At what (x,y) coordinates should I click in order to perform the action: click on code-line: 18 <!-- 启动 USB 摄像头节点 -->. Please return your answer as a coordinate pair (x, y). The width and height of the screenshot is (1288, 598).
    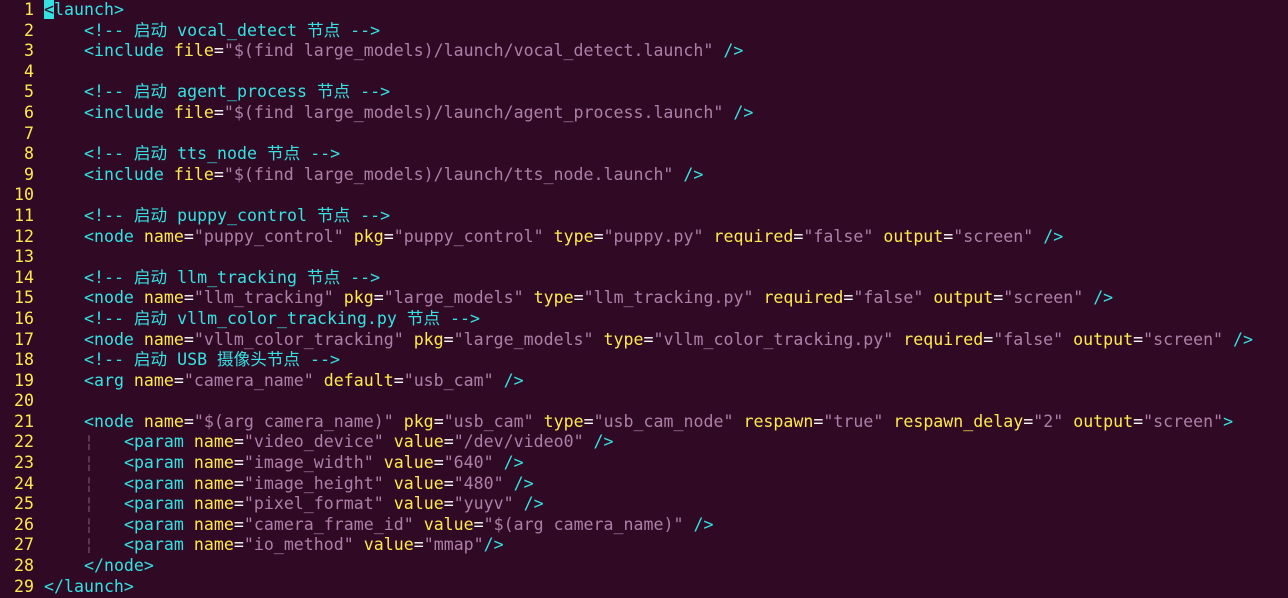
    Looking at the image, I should click on (644, 360).